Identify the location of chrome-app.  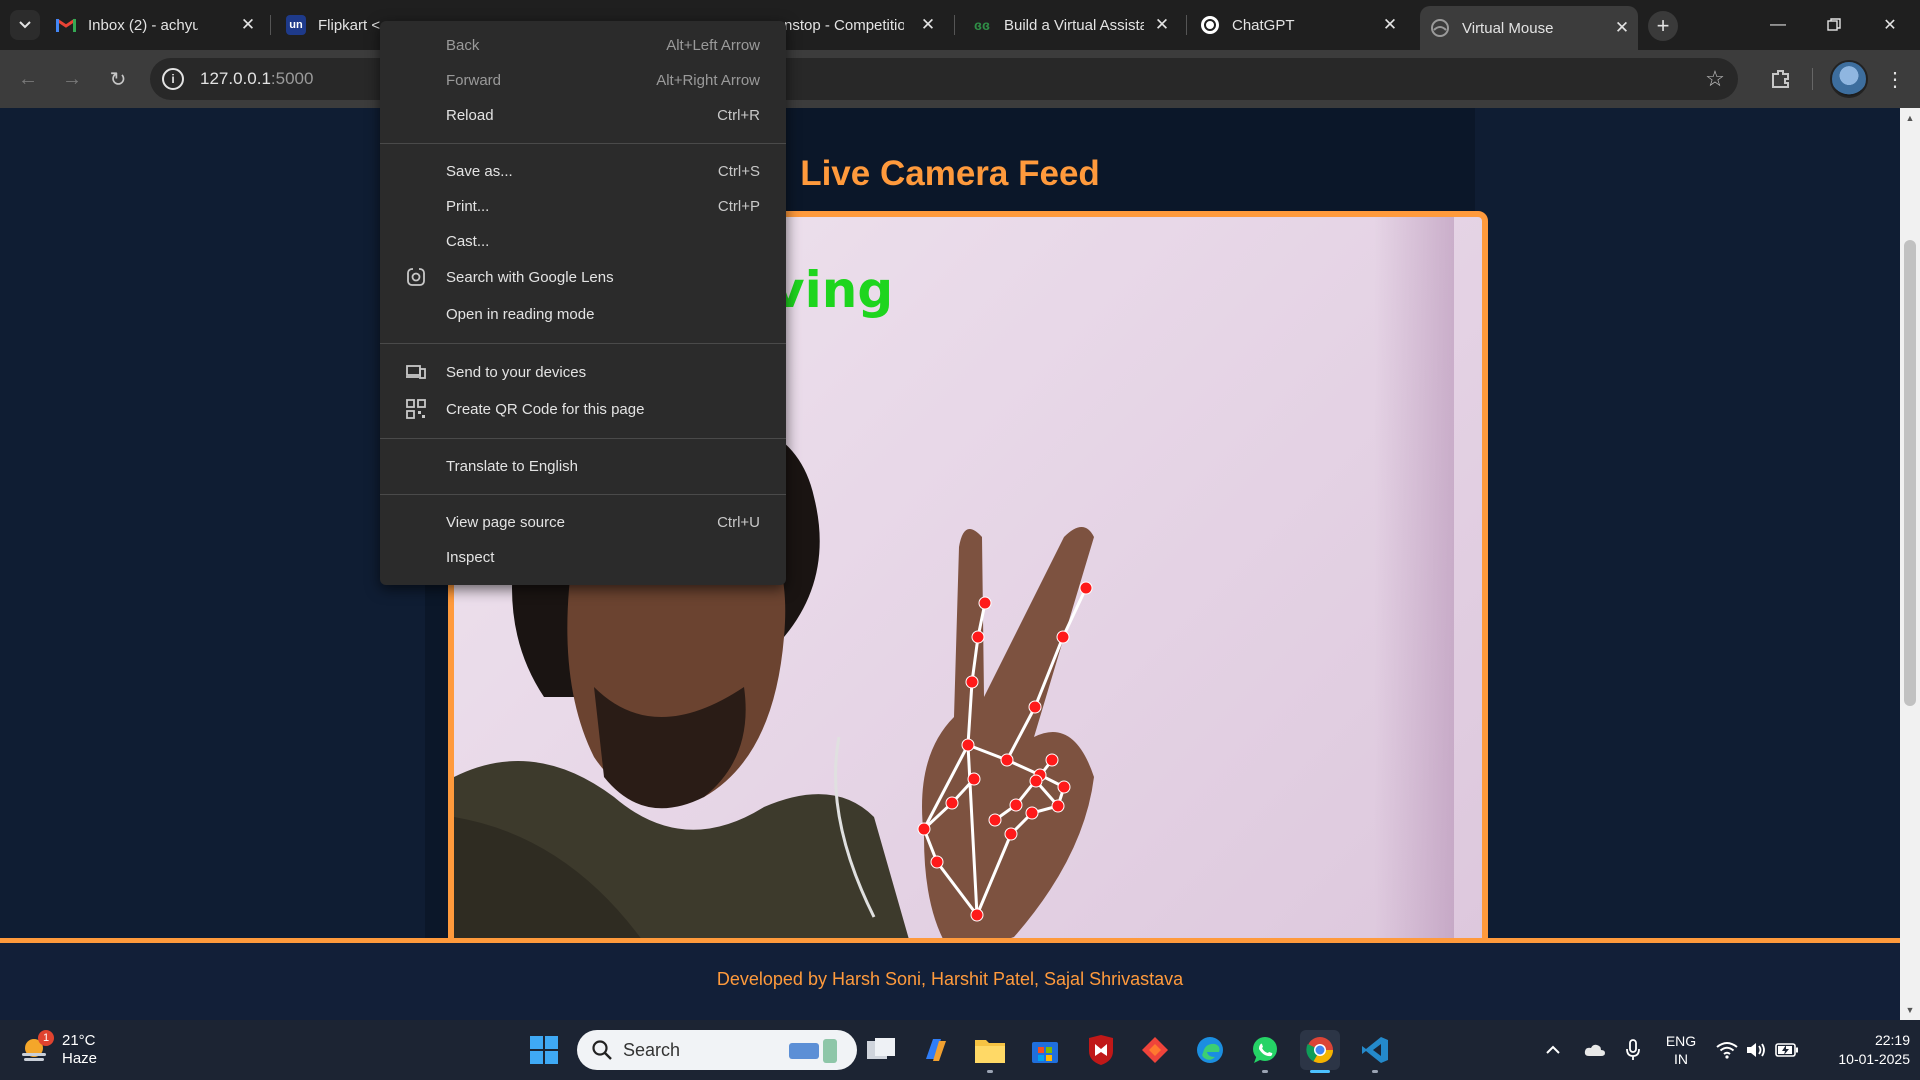
(1320, 1051).